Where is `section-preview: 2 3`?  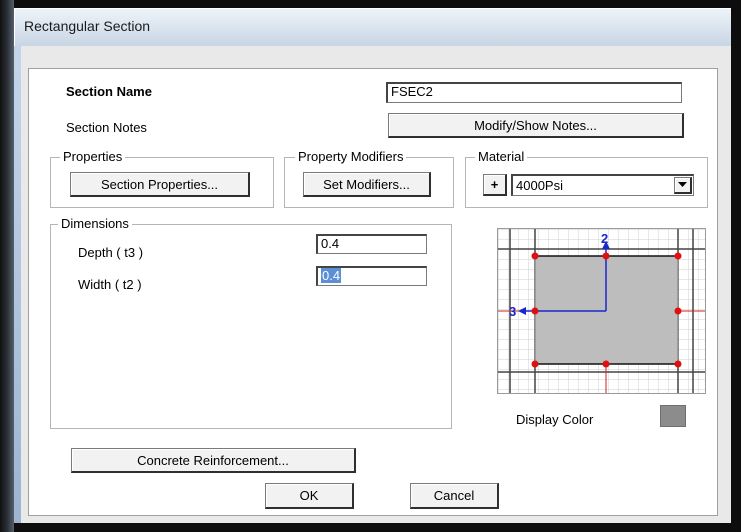 section-preview: 2 3 is located at coordinates (601, 311).